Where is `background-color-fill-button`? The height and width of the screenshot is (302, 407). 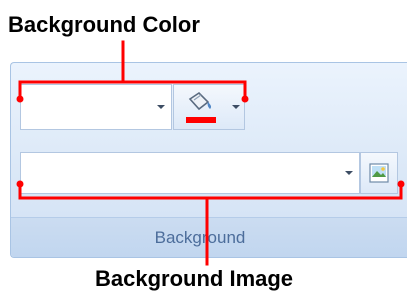
background-color-fill-button is located at coordinates (209, 107).